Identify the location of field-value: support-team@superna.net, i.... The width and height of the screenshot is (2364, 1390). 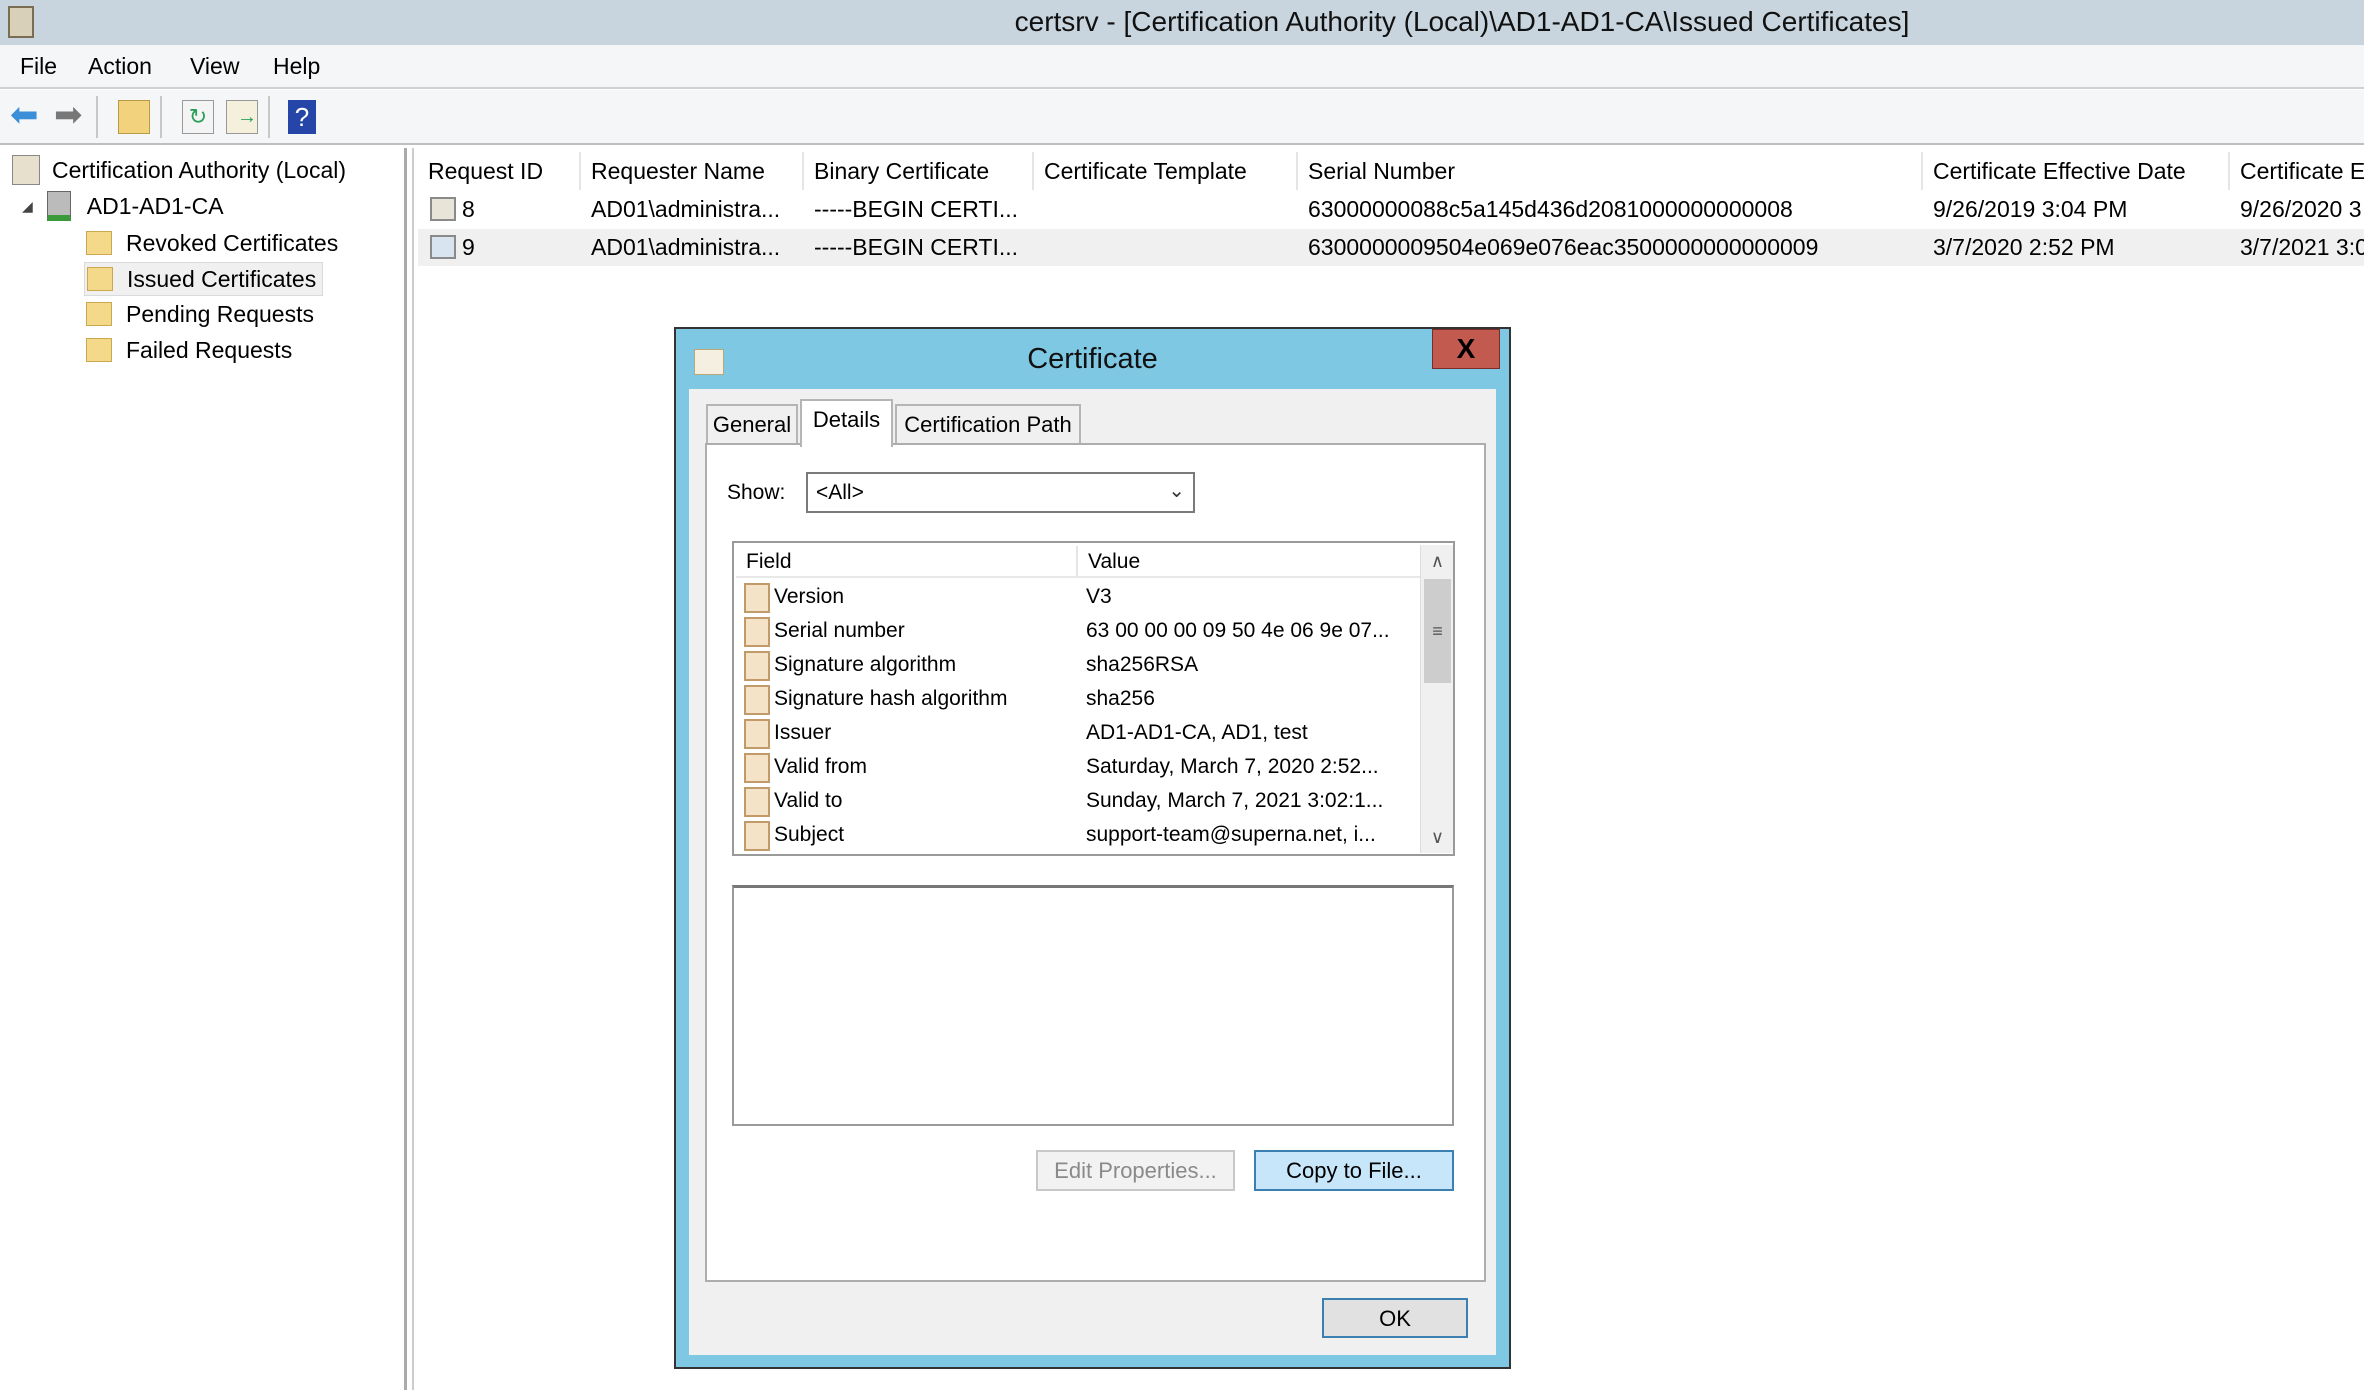
(1231, 834).